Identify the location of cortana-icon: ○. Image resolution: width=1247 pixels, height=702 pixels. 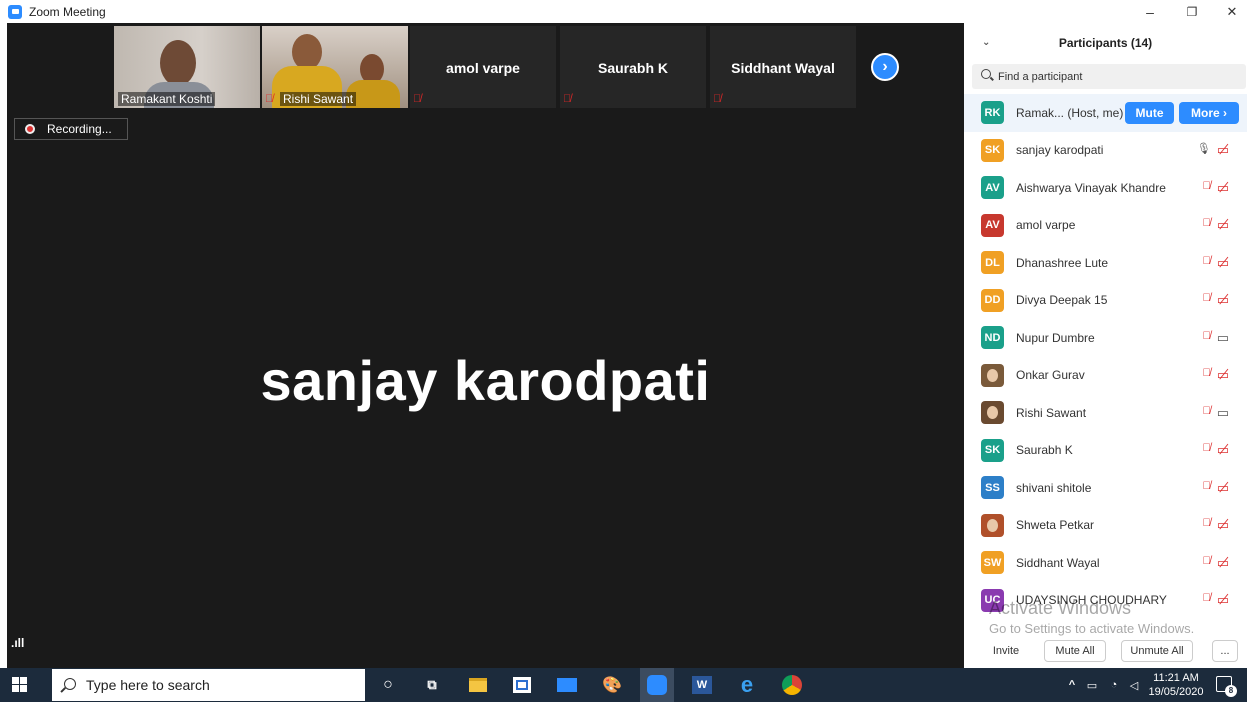
(388, 685).